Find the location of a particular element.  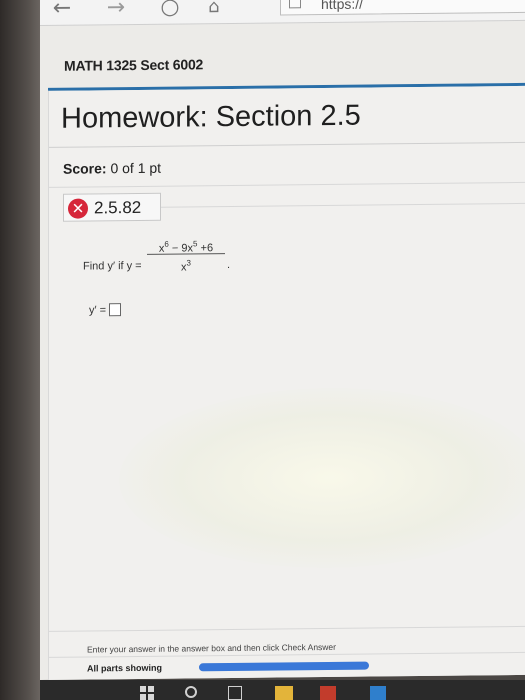

forward-arrow-icon: → is located at coordinates (116, 10).